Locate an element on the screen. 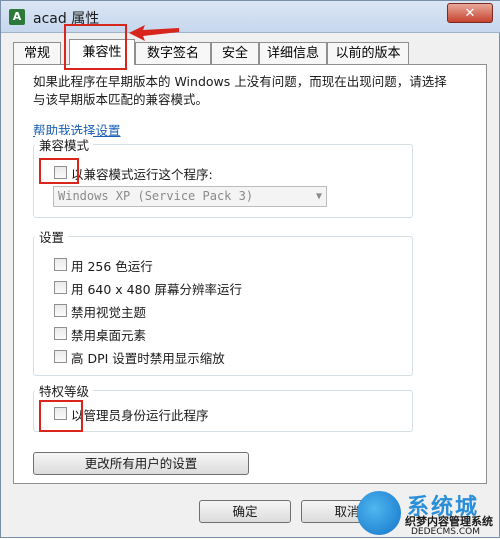 The width and height of the screenshot is (500, 539). compat-os-select: Windows XP (Service Pack 3) ▼ is located at coordinates (190, 196).